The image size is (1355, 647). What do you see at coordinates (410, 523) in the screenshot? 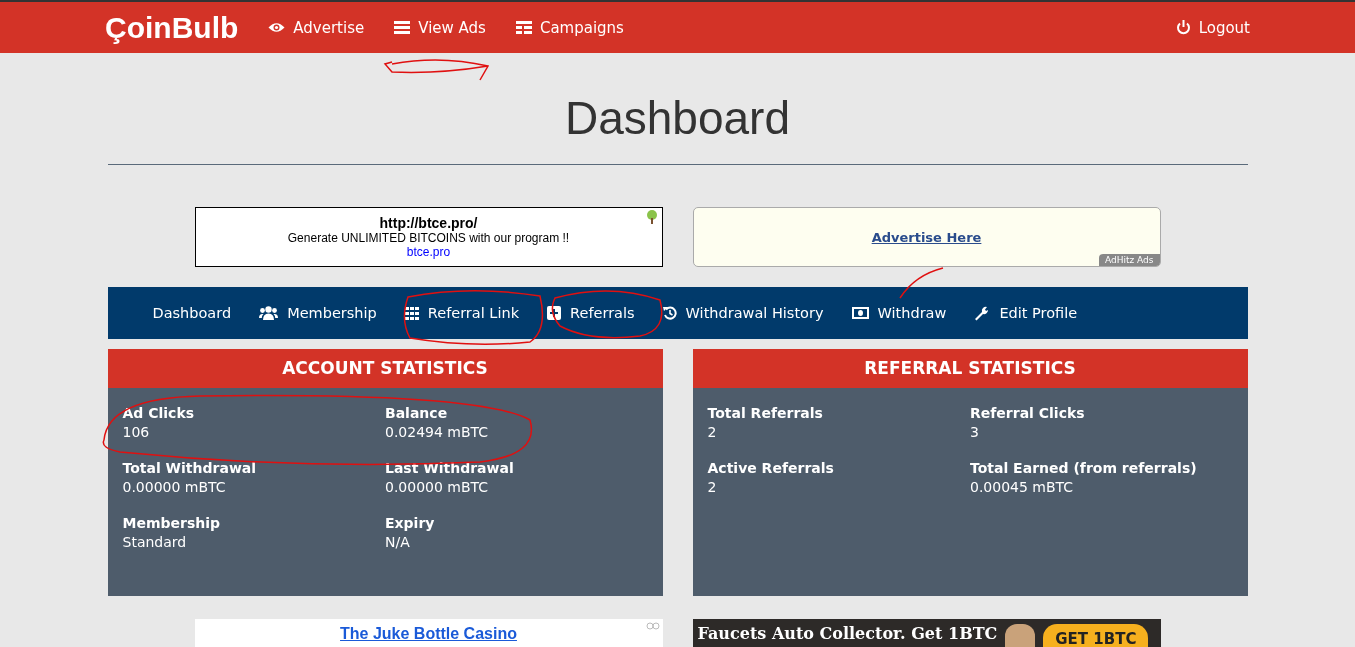
I see `stat-label: Expiry` at bounding box center [410, 523].